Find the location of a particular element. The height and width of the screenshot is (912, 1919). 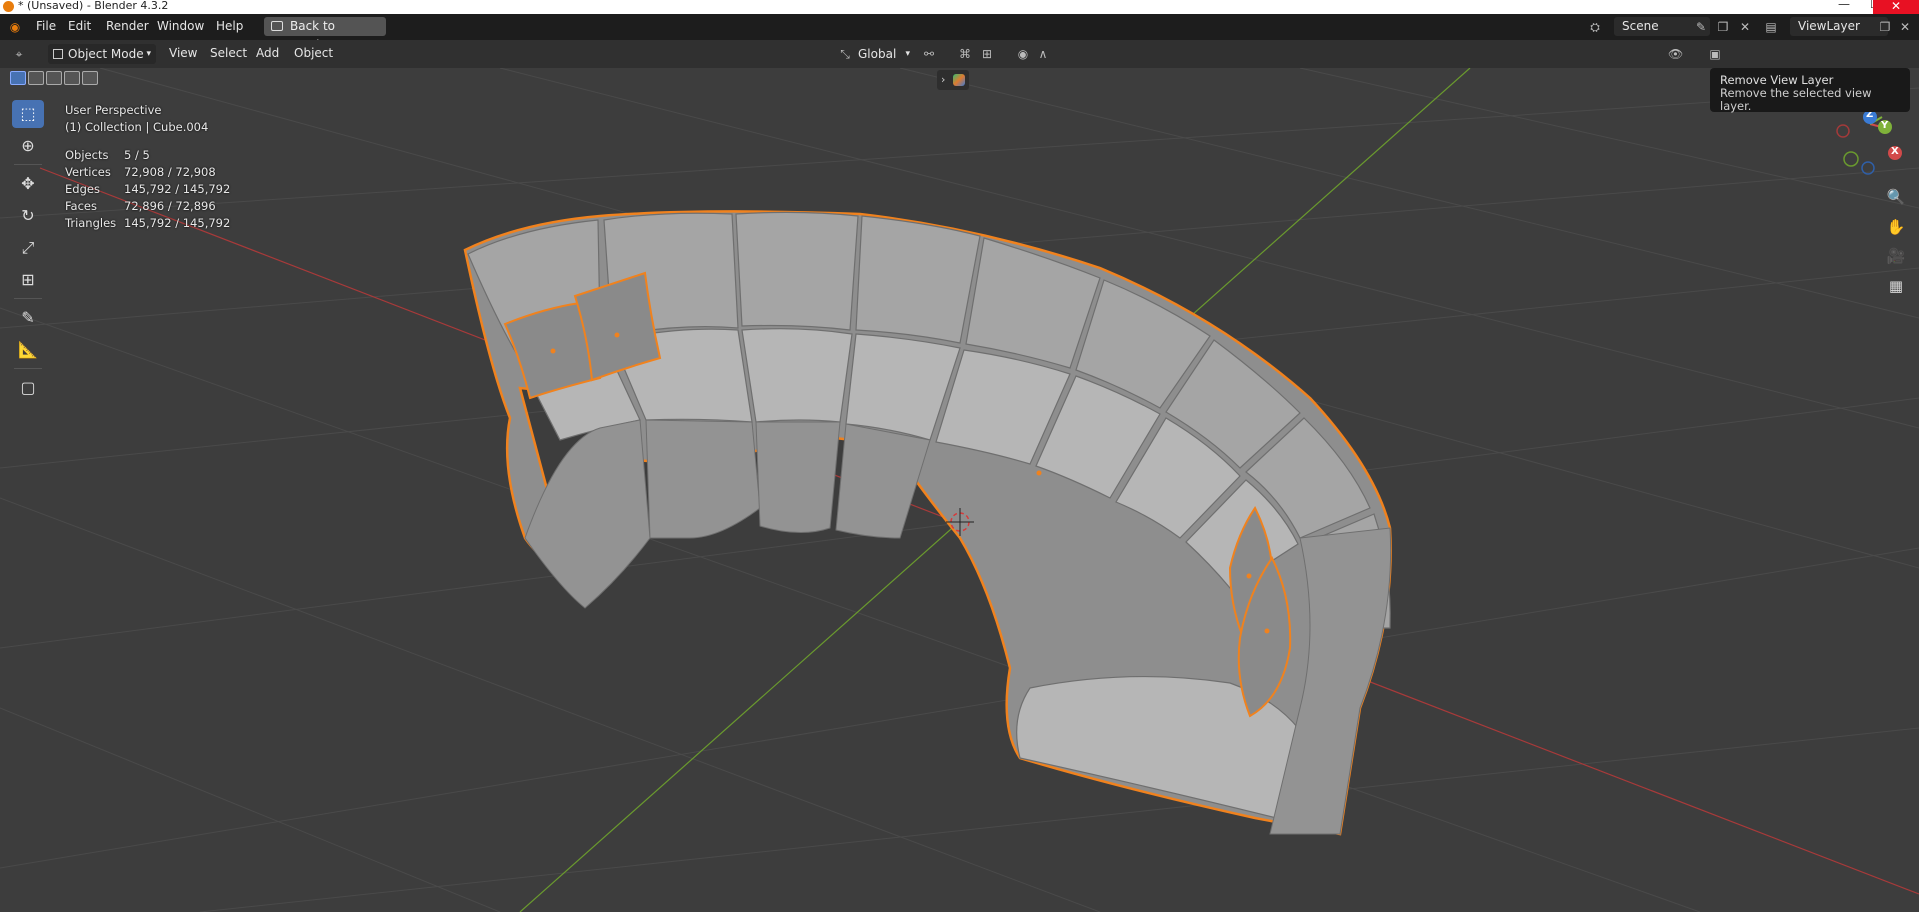

select-box-tool-icon: ⬚ is located at coordinates (28, 114).